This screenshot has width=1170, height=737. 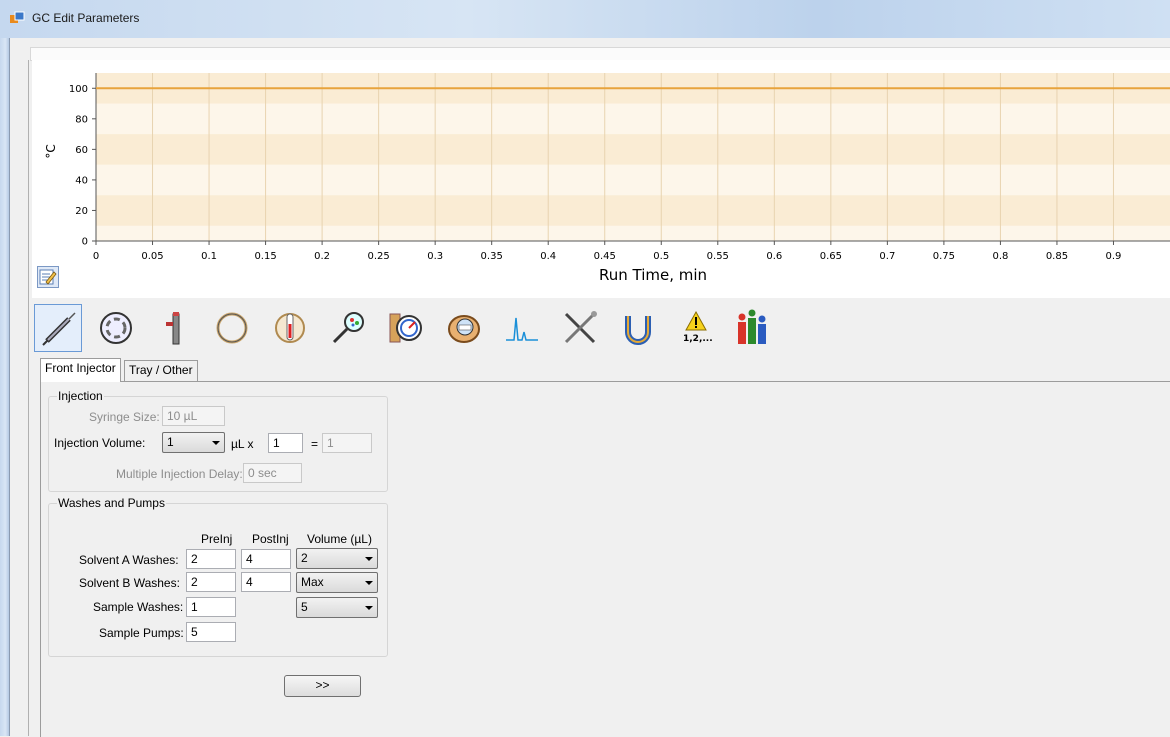 What do you see at coordinates (170, 442) in the screenshot?
I see `injection-volume-value: 1` at bounding box center [170, 442].